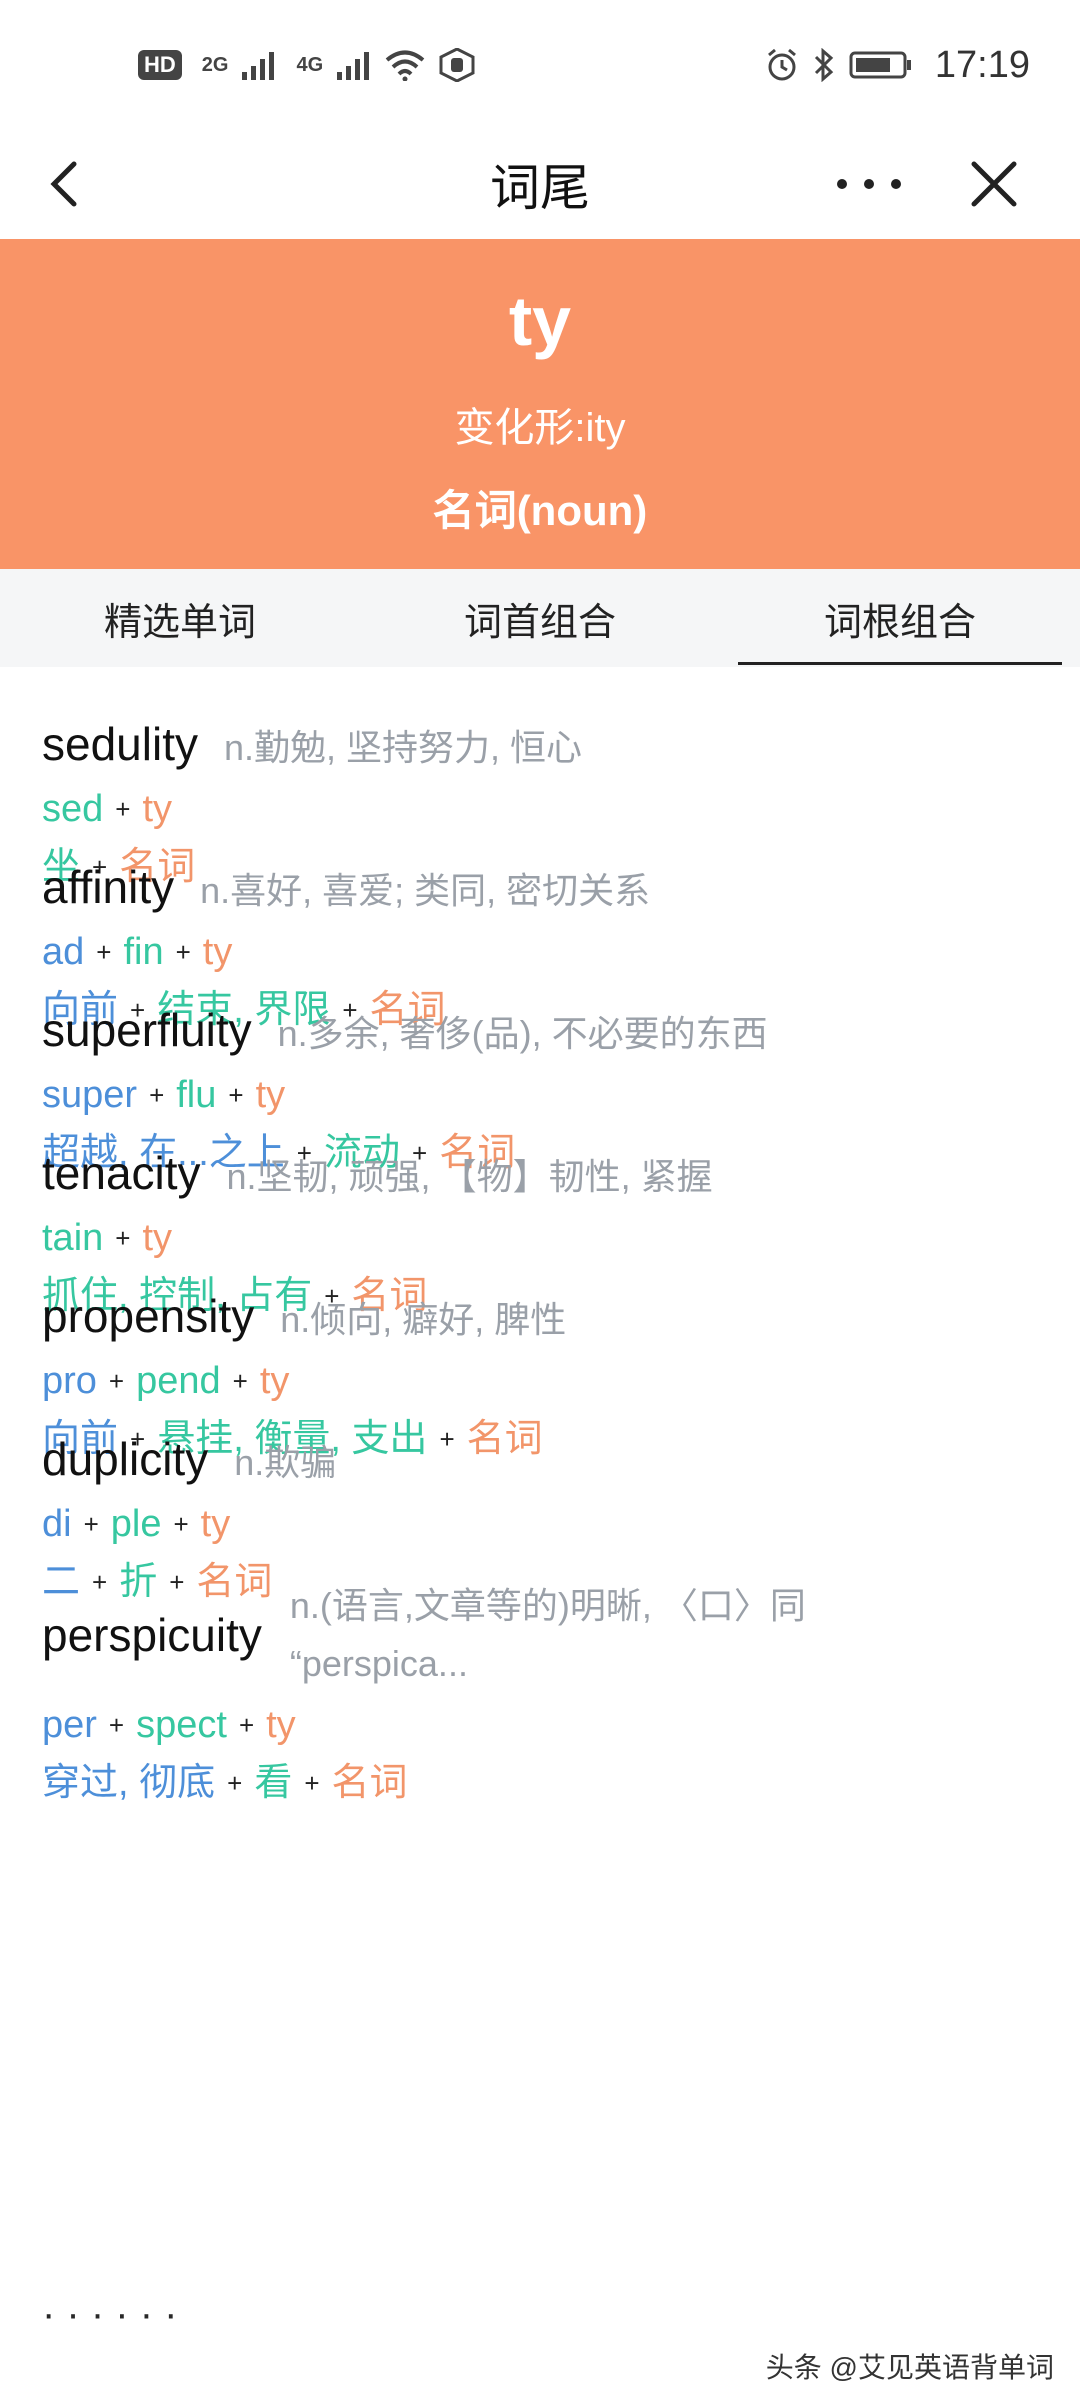  What do you see at coordinates (143, 952) in the screenshot?
I see `morpheme-root: fin` at bounding box center [143, 952].